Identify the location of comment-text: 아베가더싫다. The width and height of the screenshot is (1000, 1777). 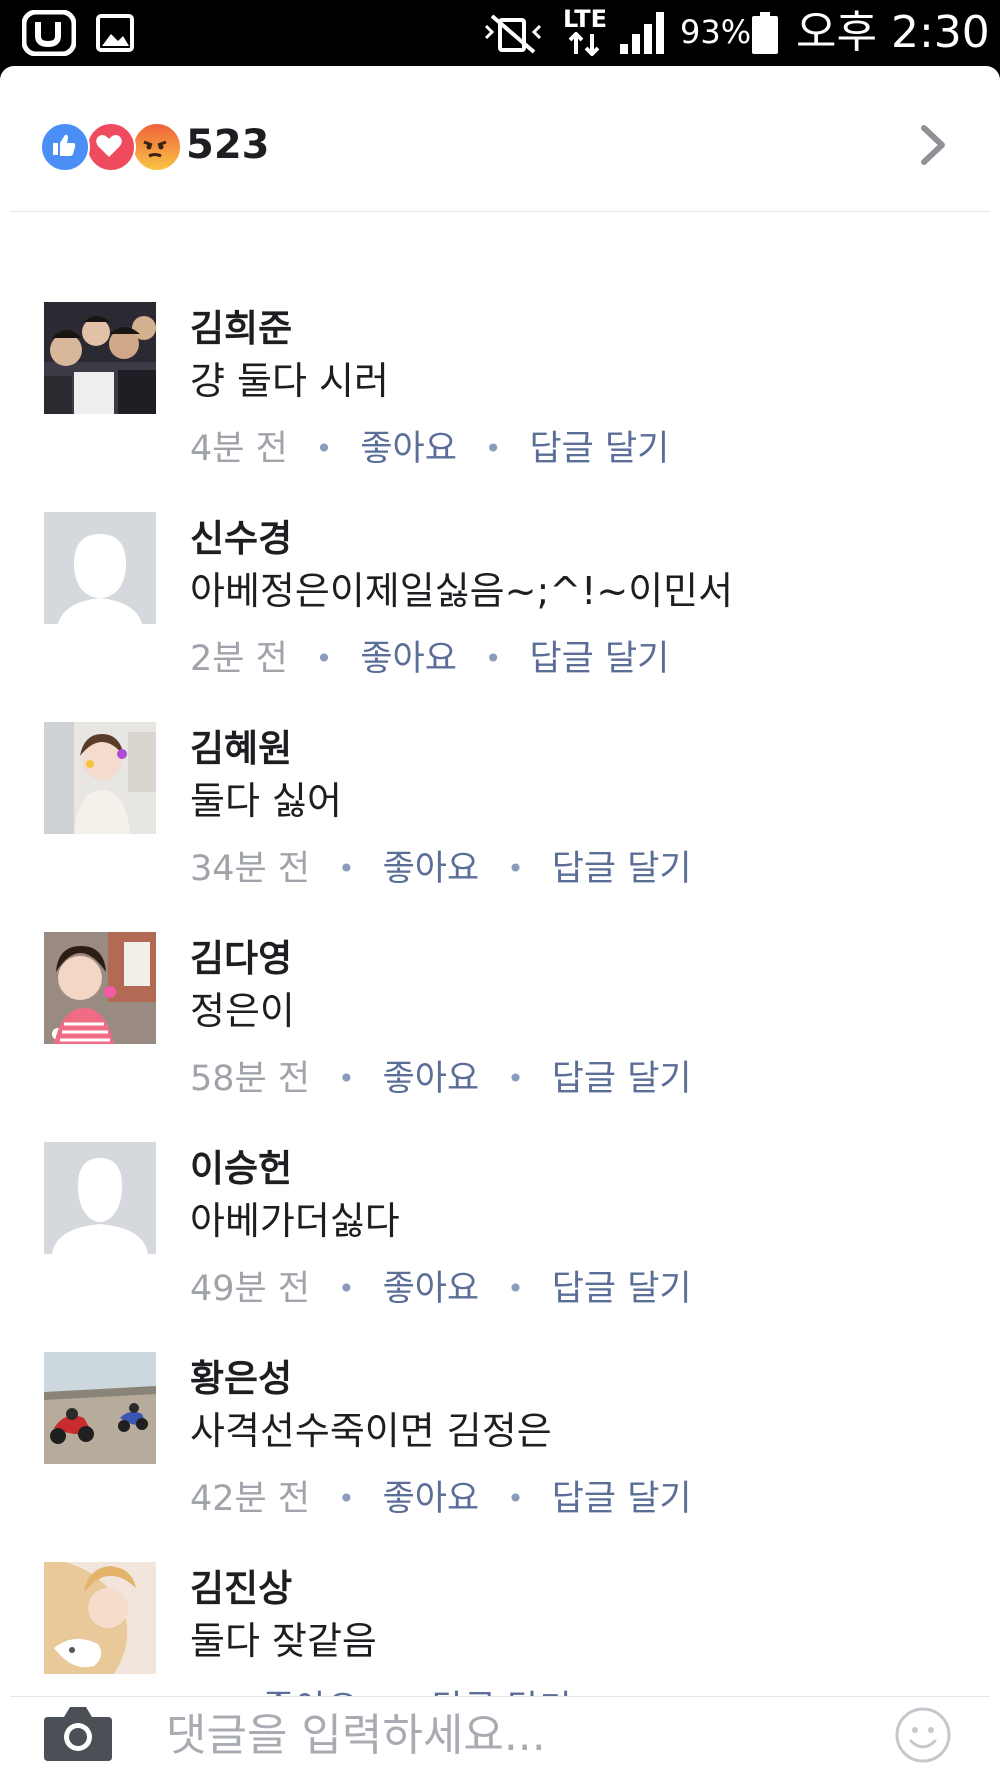
(295, 1221).